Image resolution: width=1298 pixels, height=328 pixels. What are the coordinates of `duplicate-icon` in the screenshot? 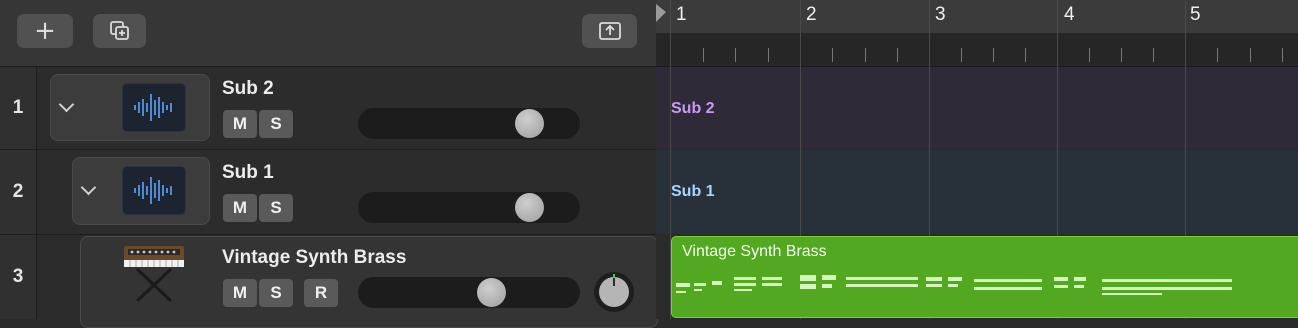 It's located at (119, 30).